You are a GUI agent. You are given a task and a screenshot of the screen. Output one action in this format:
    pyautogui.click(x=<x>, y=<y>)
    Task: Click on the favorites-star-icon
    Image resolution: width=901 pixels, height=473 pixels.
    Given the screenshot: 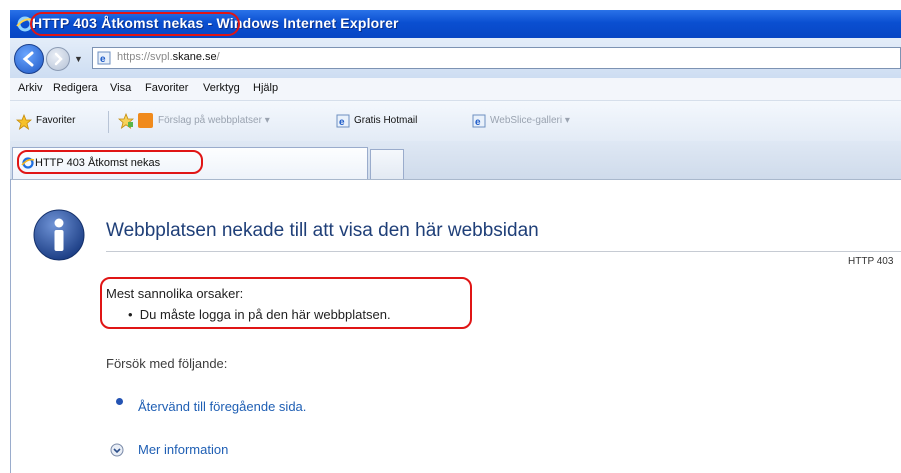 What is the action you would take?
    pyautogui.click(x=24, y=122)
    